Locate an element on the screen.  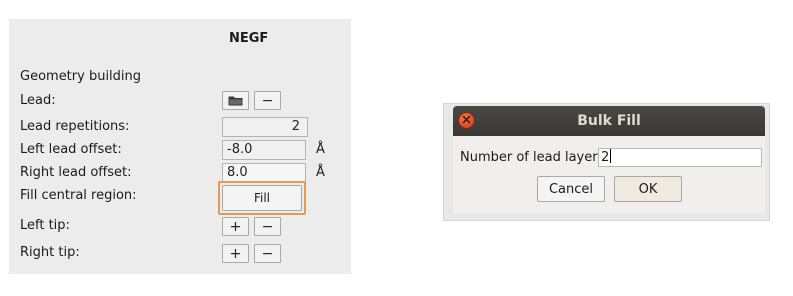
dialog-titlebar: Bulk Fill is located at coordinates (609, 121).